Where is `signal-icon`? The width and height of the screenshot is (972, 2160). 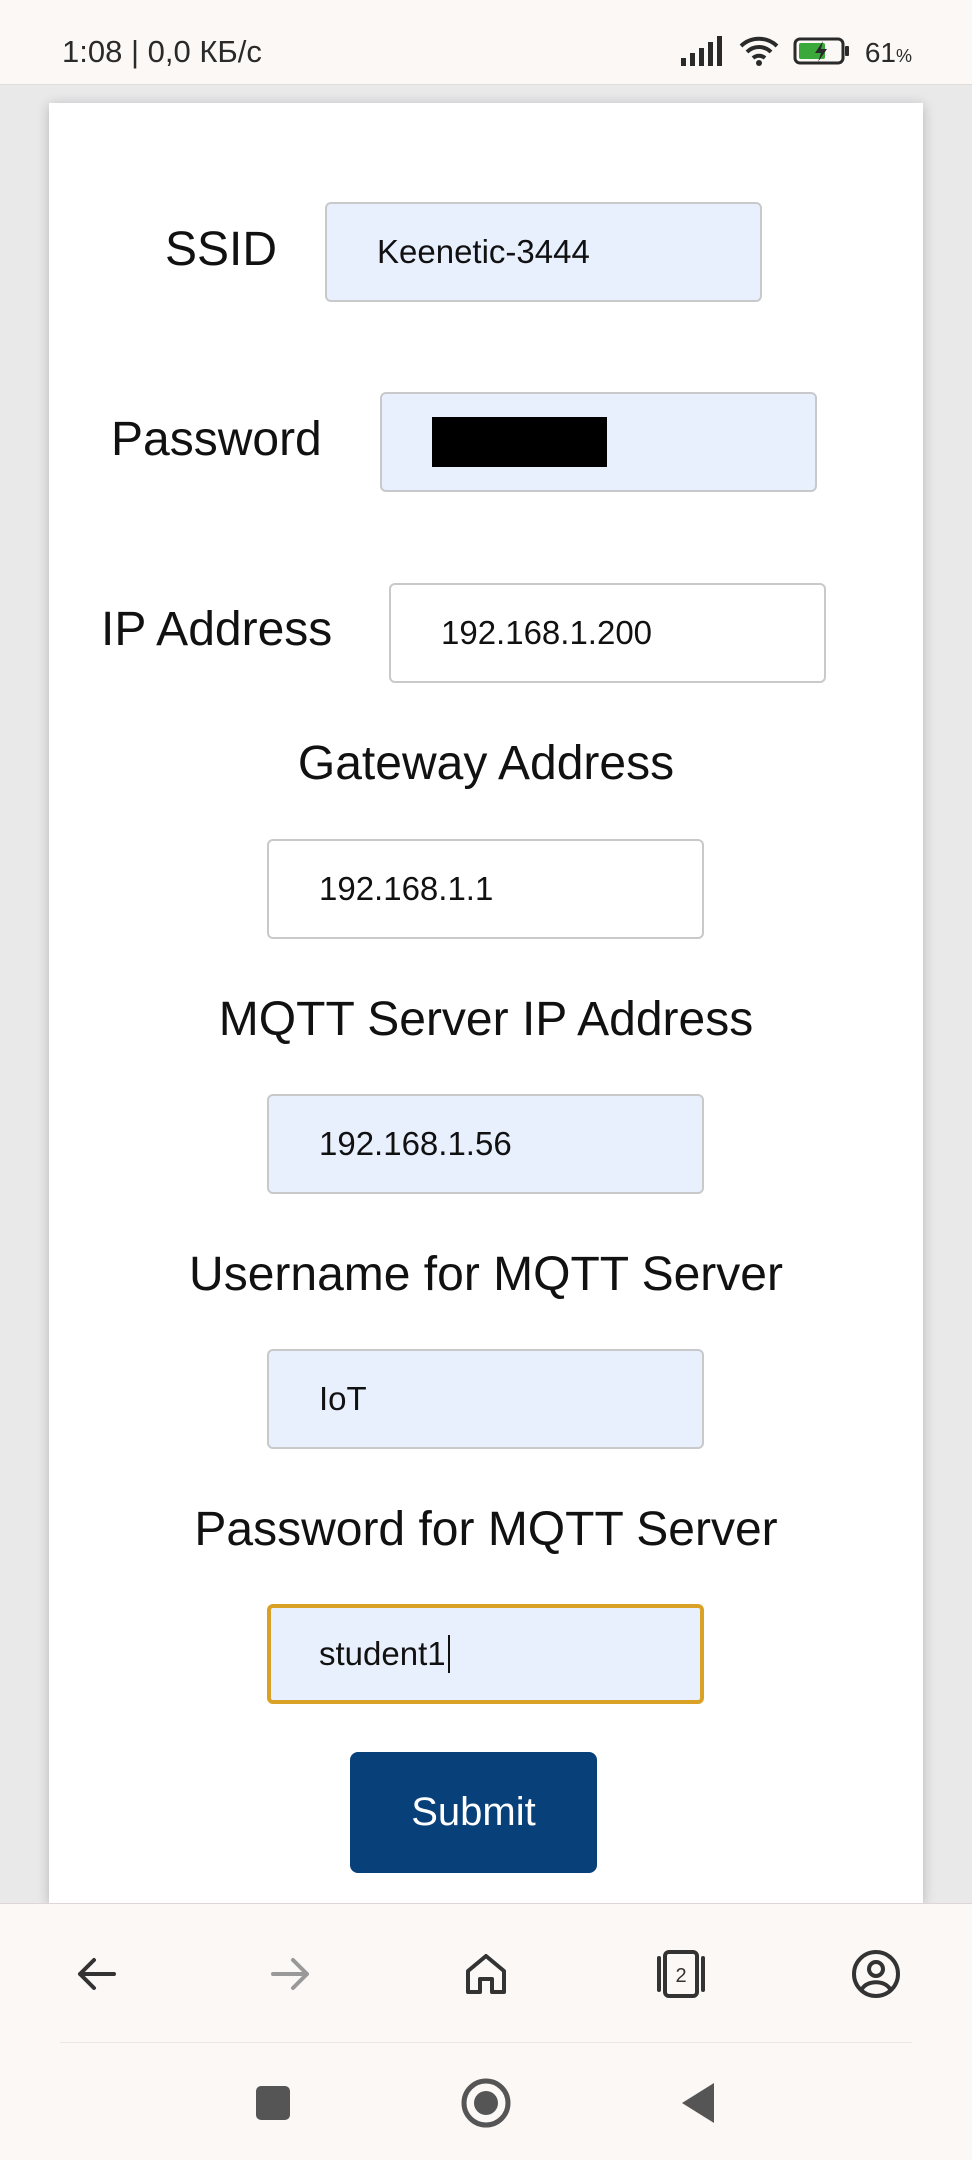 signal-icon is located at coordinates (702, 53).